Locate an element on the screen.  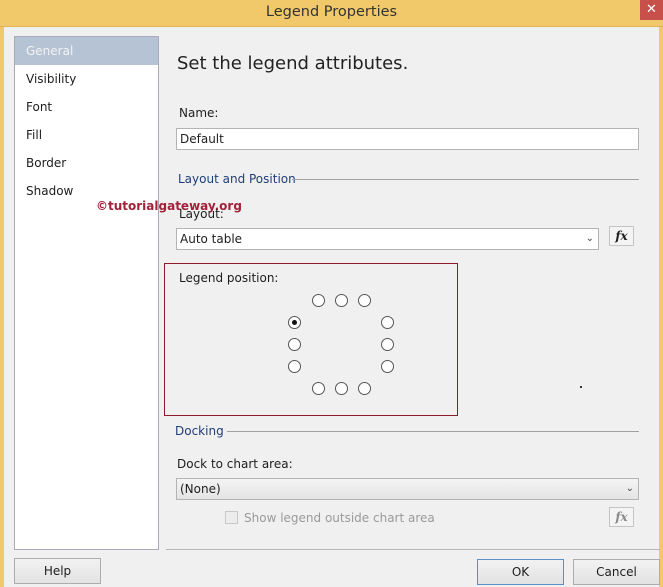
show-outside-checkbox is located at coordinates (231, 517).